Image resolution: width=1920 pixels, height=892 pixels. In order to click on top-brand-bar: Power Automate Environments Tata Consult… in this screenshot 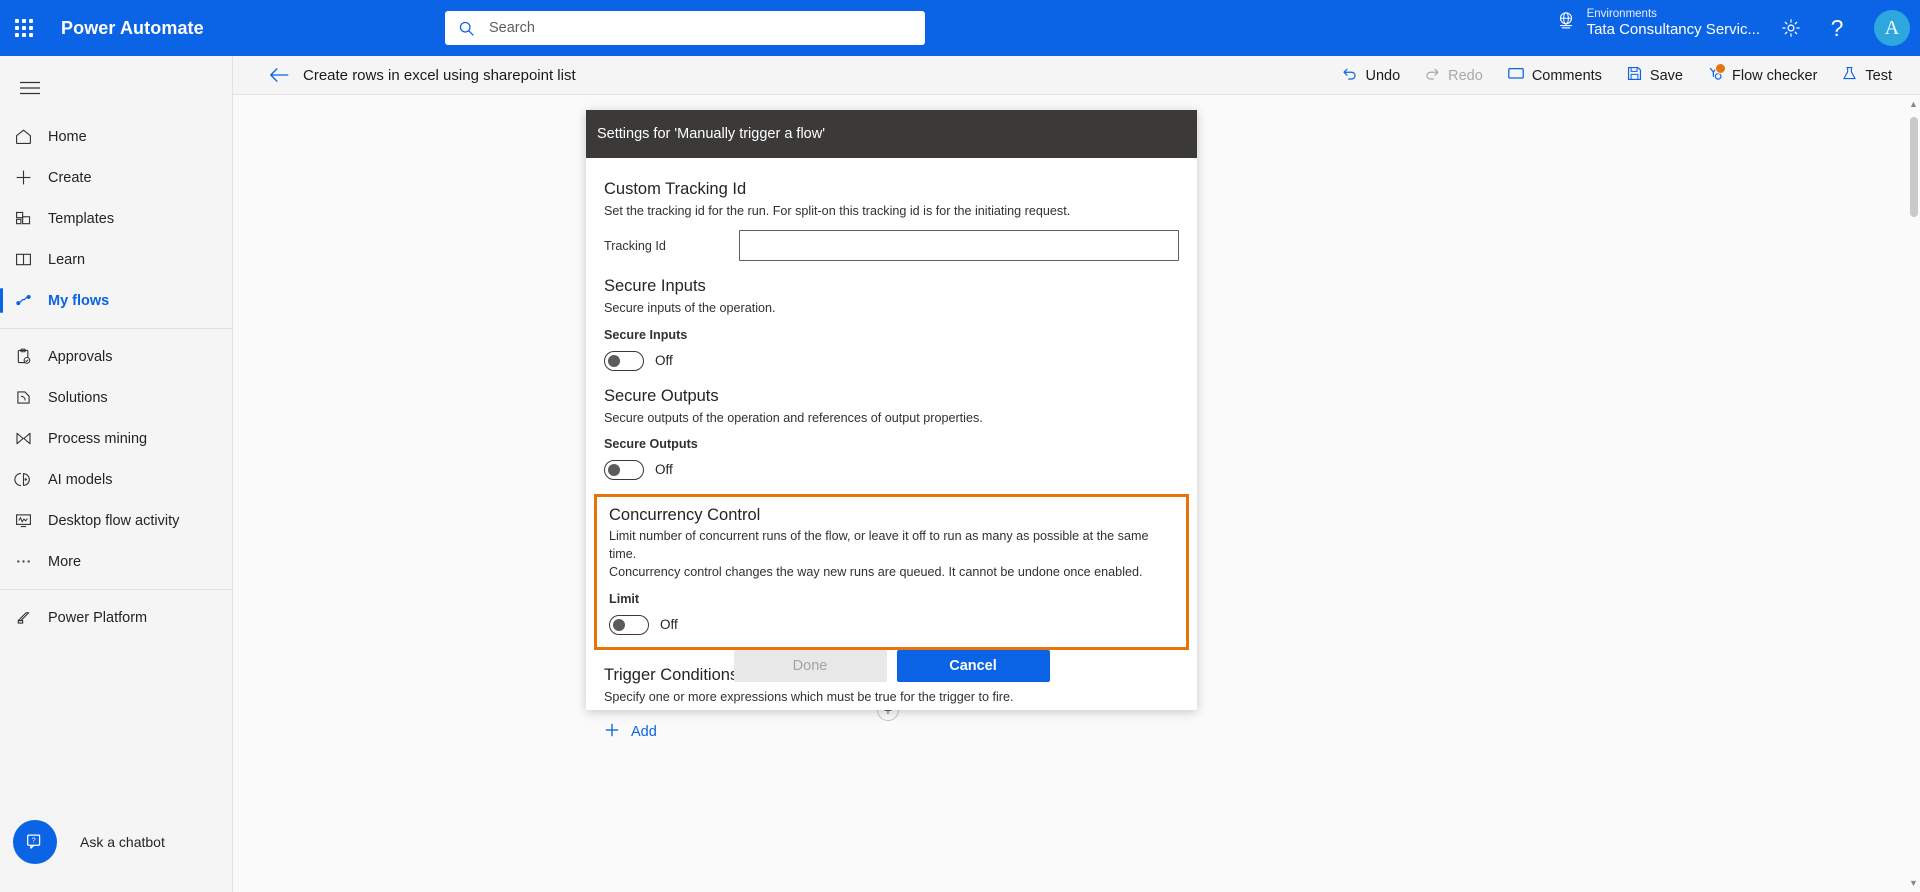, I will do `click(960, 28)`.